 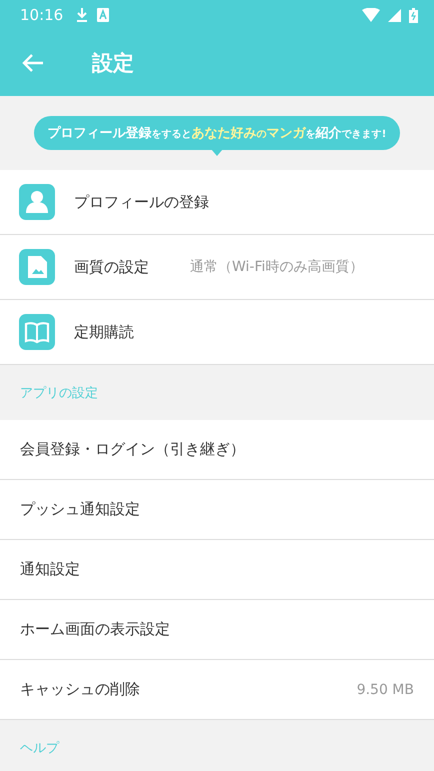 I want to click on settings-row: ホーム画面の表示設定, so click(x=217, y=630).